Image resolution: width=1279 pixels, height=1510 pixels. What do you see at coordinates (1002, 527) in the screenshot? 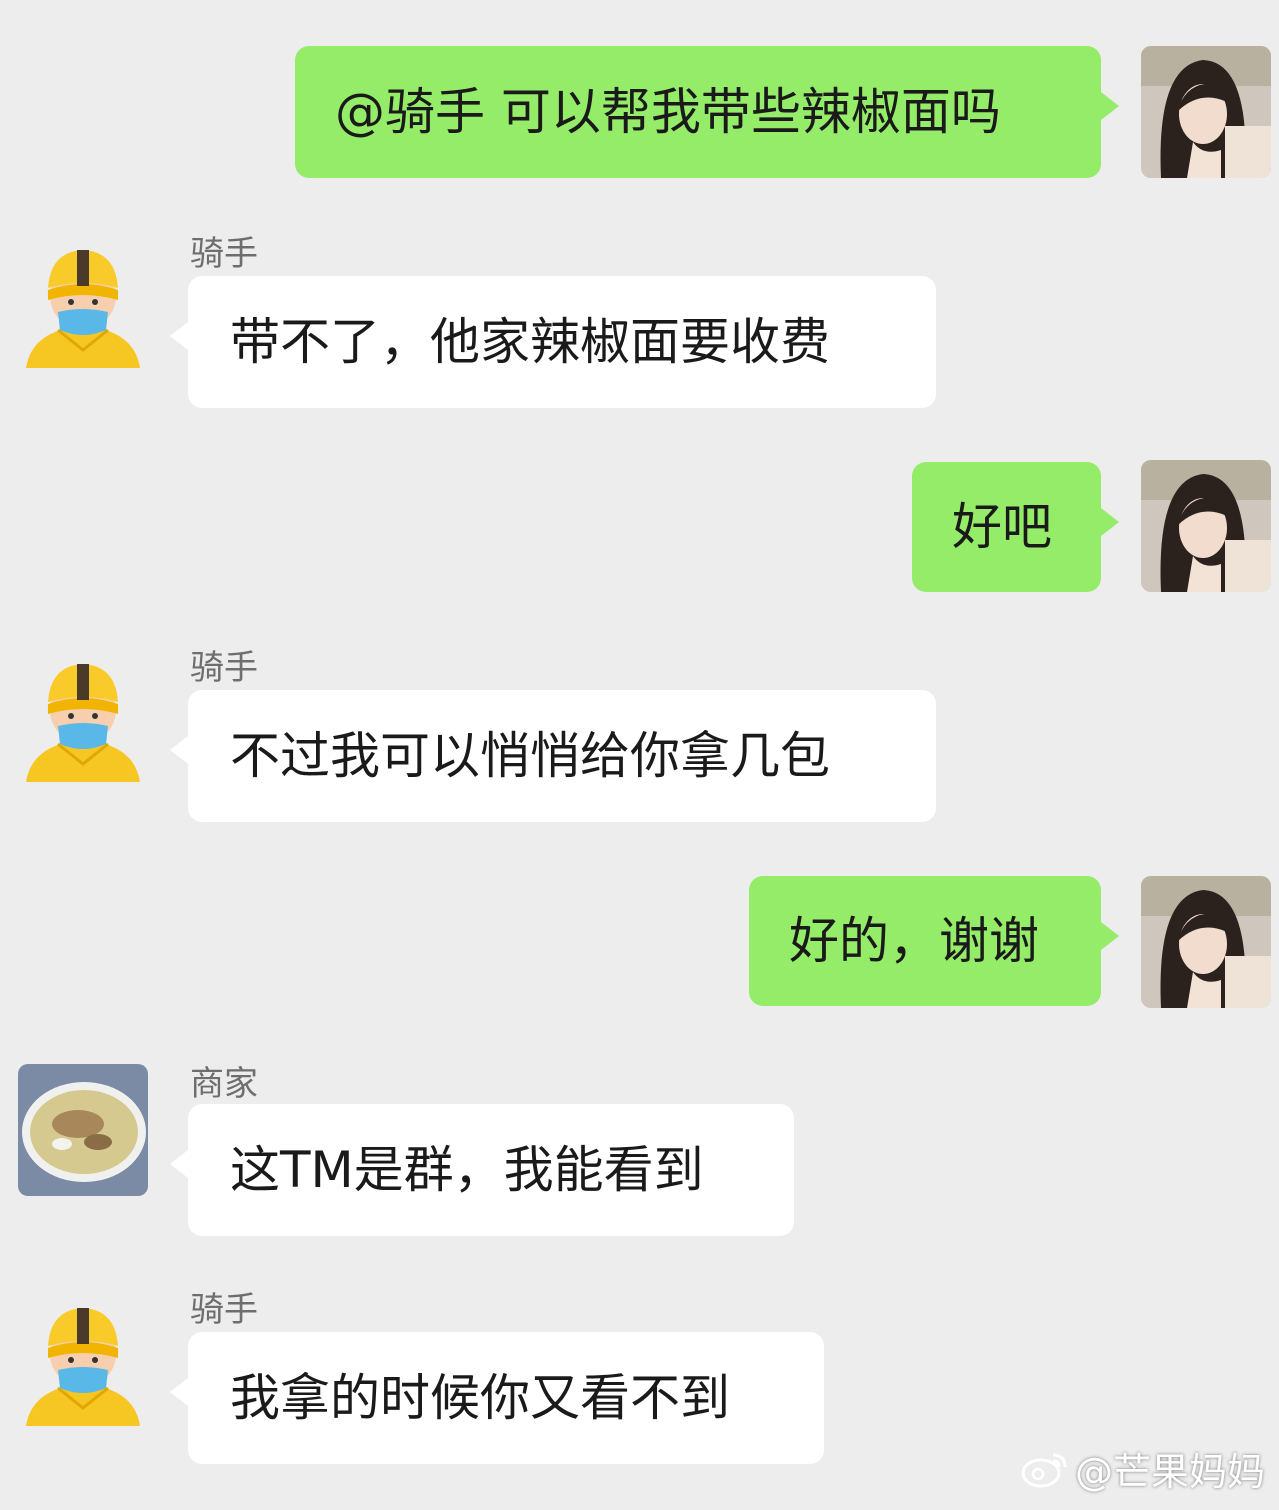
I see `message-text: 好吧` at bounding box center [1002, 527].